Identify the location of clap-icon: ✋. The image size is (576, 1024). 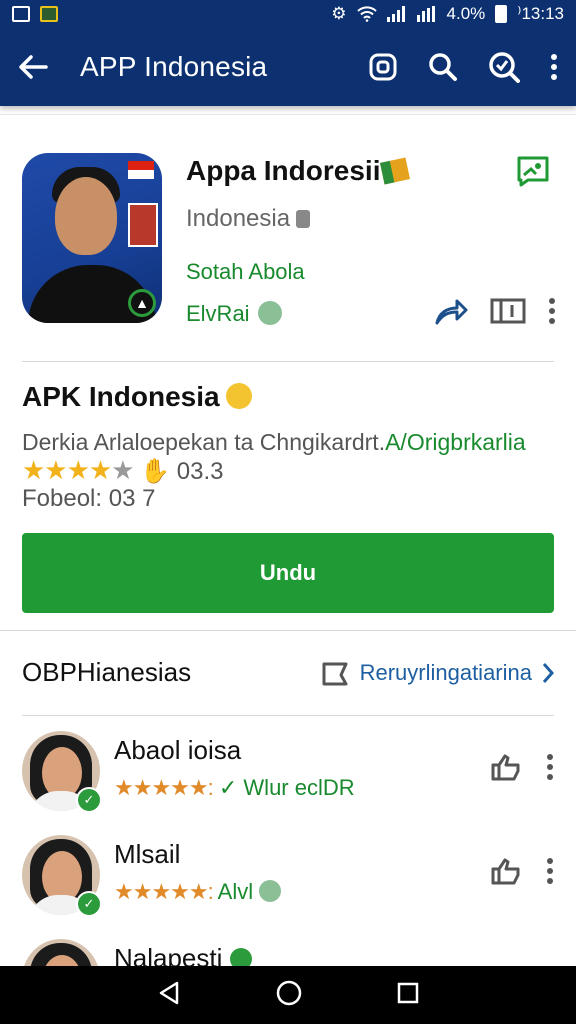
(155, 471).